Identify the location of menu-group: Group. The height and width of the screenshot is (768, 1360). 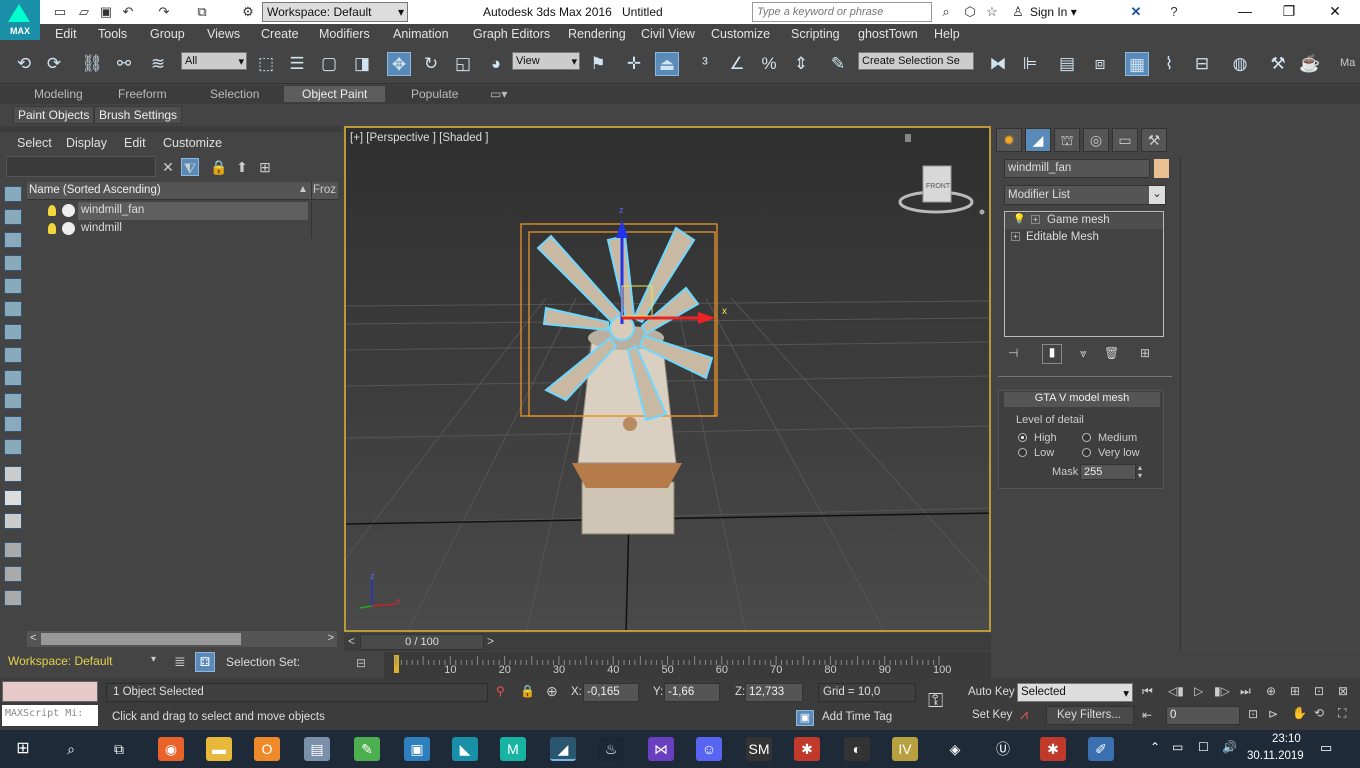
(167, 34).